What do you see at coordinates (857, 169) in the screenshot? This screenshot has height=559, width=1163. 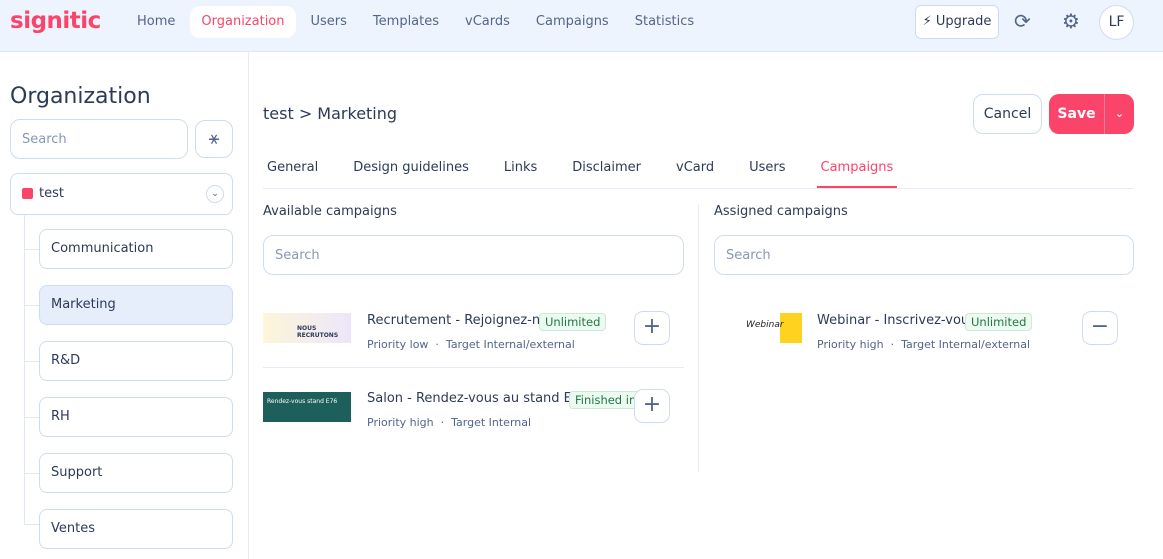 I see `tab-campaigns: Campaigns` at bounding box center [857, 169].